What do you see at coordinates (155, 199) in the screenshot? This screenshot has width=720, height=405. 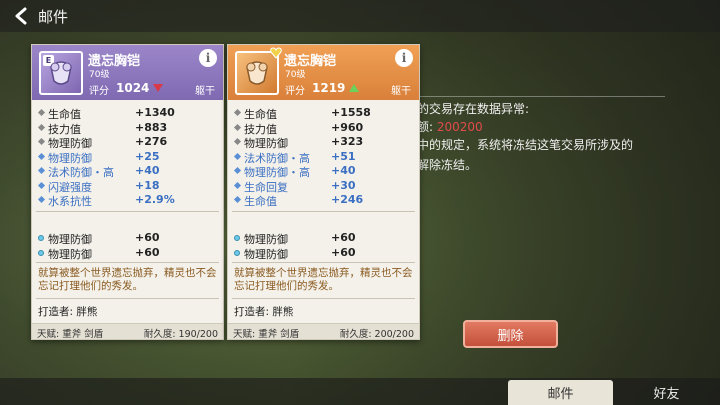 I see `stat-value: +2.9%` at bounding box center [155, 199].